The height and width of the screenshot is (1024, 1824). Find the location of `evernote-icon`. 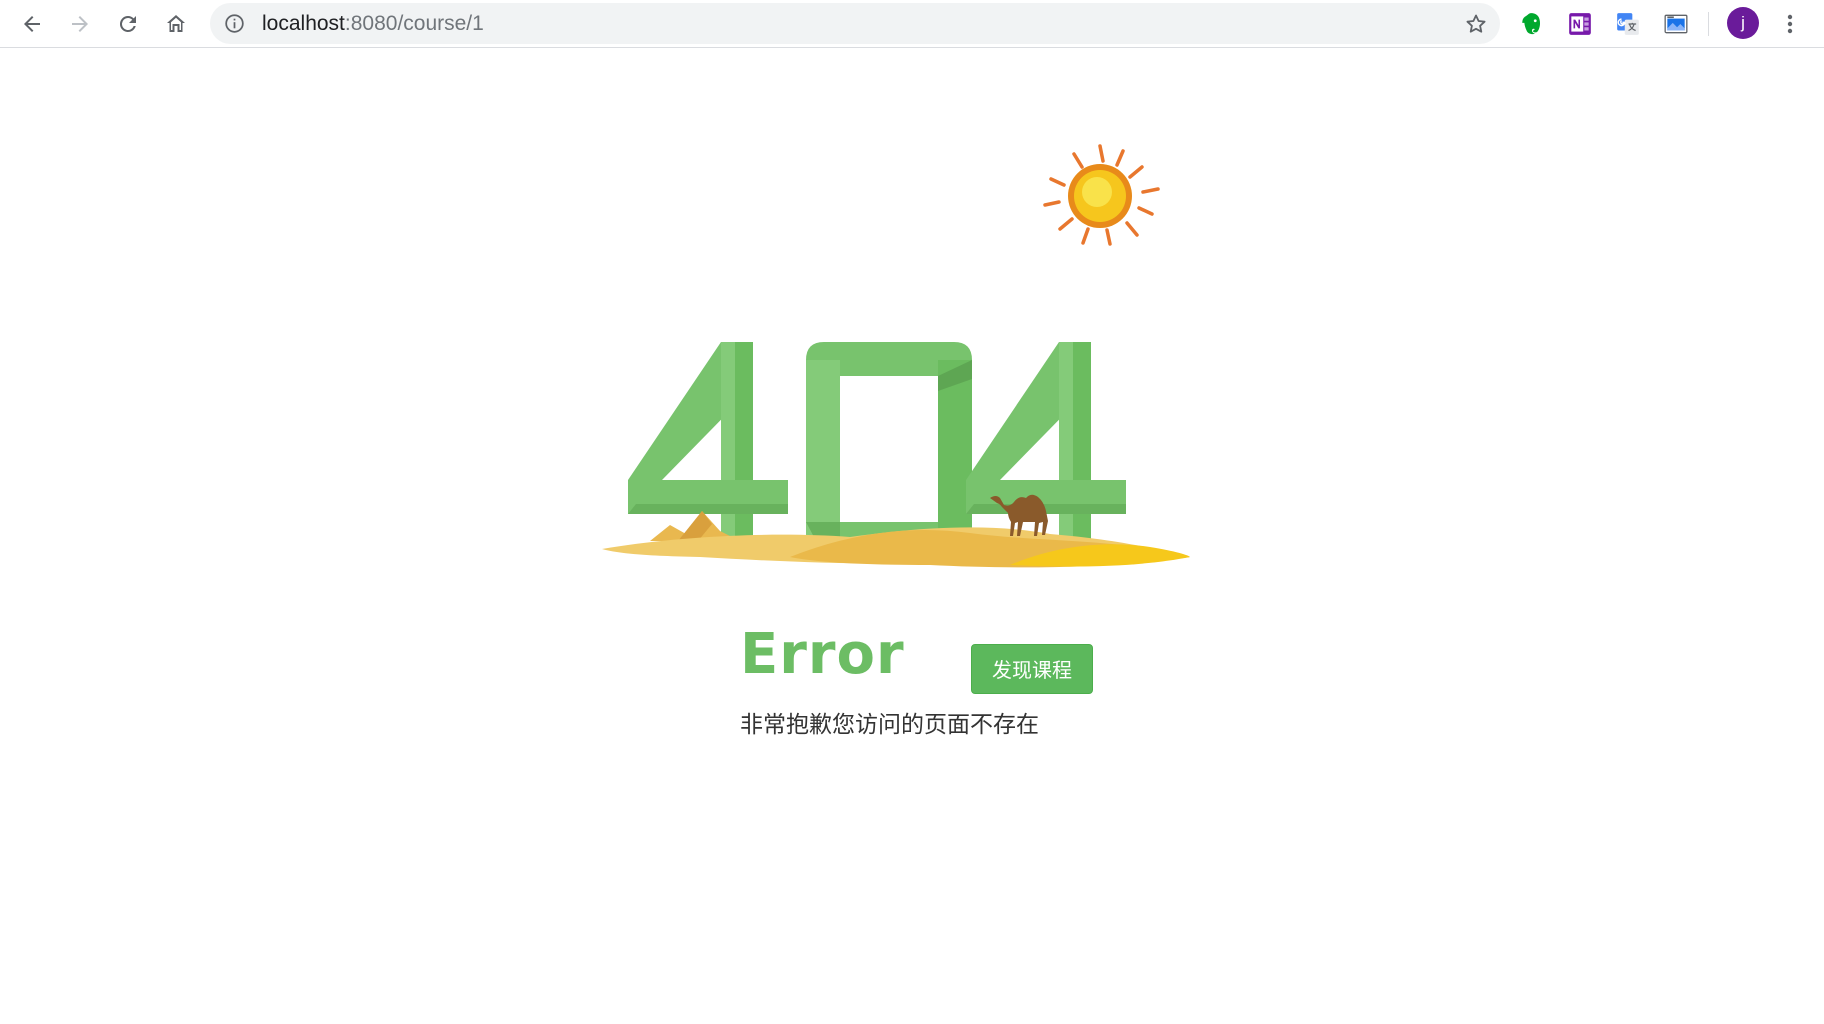

evernote-icon is located at coordinates (1531, 24).